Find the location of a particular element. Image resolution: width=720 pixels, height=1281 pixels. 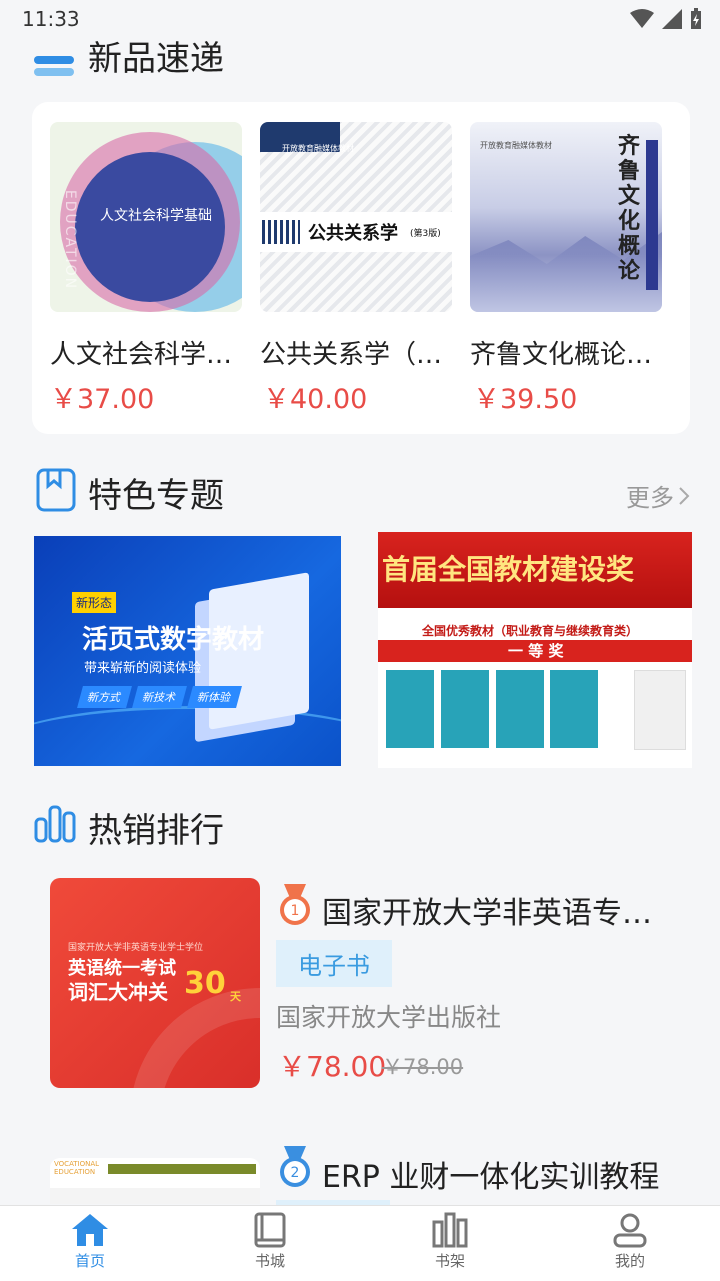

rank-tag-1: 电子书 is located at coordinates (334, 963).